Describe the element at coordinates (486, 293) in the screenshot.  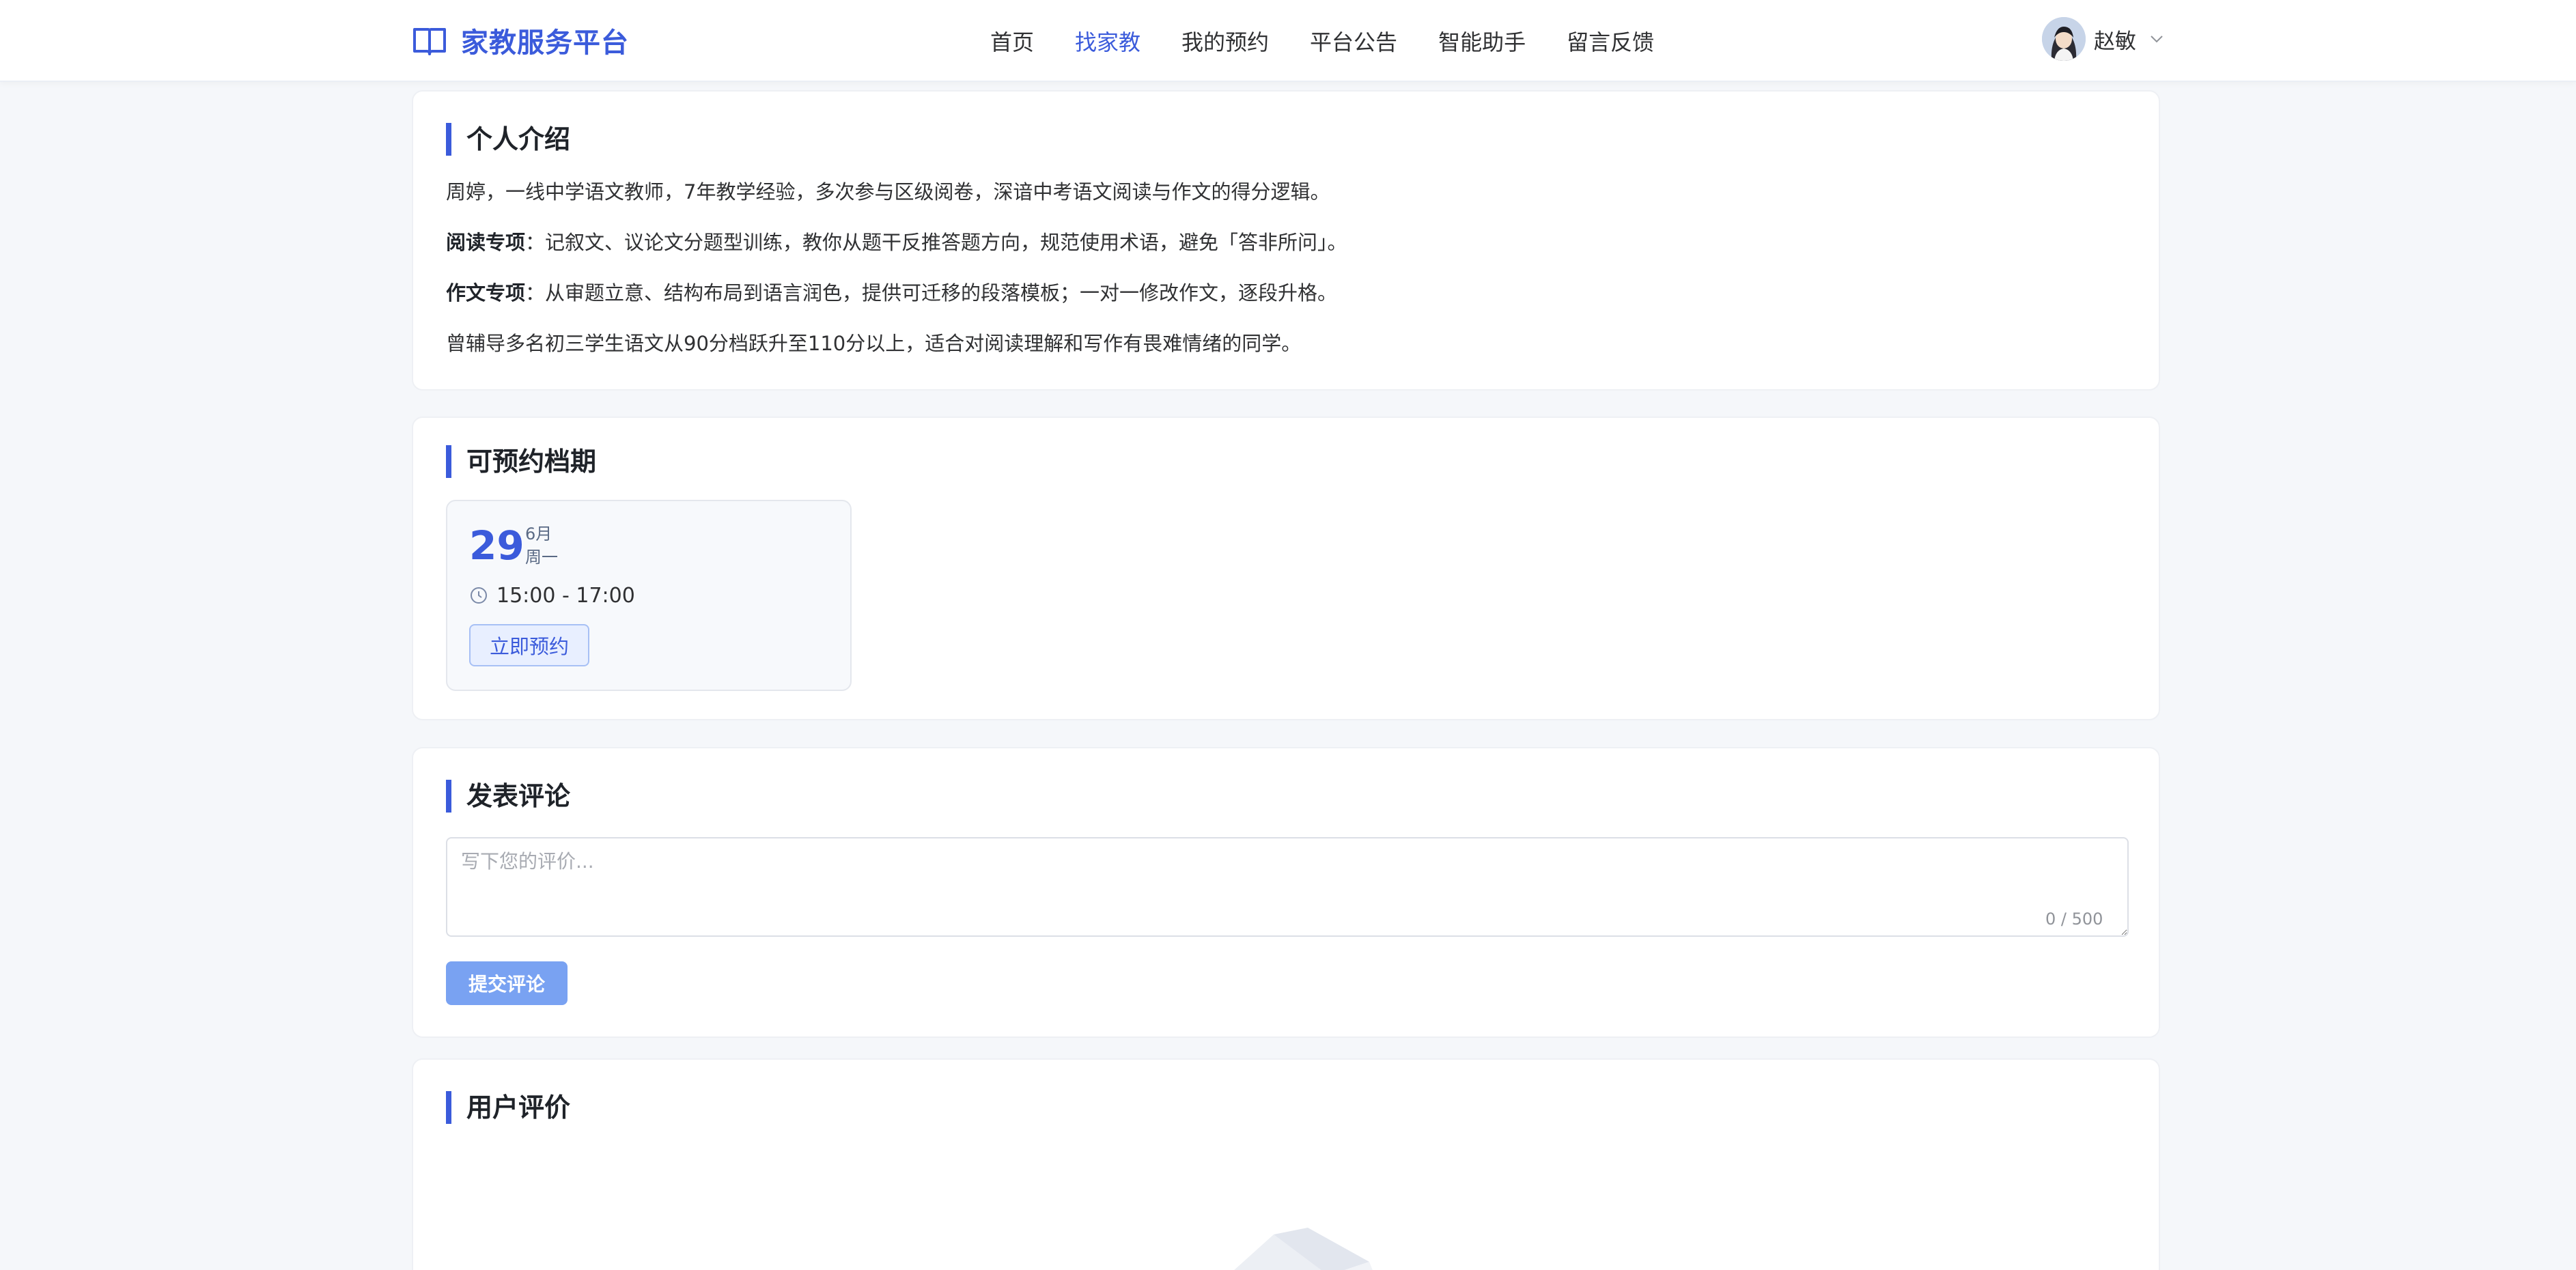
I see `writing-label: 作文专项` at that location.